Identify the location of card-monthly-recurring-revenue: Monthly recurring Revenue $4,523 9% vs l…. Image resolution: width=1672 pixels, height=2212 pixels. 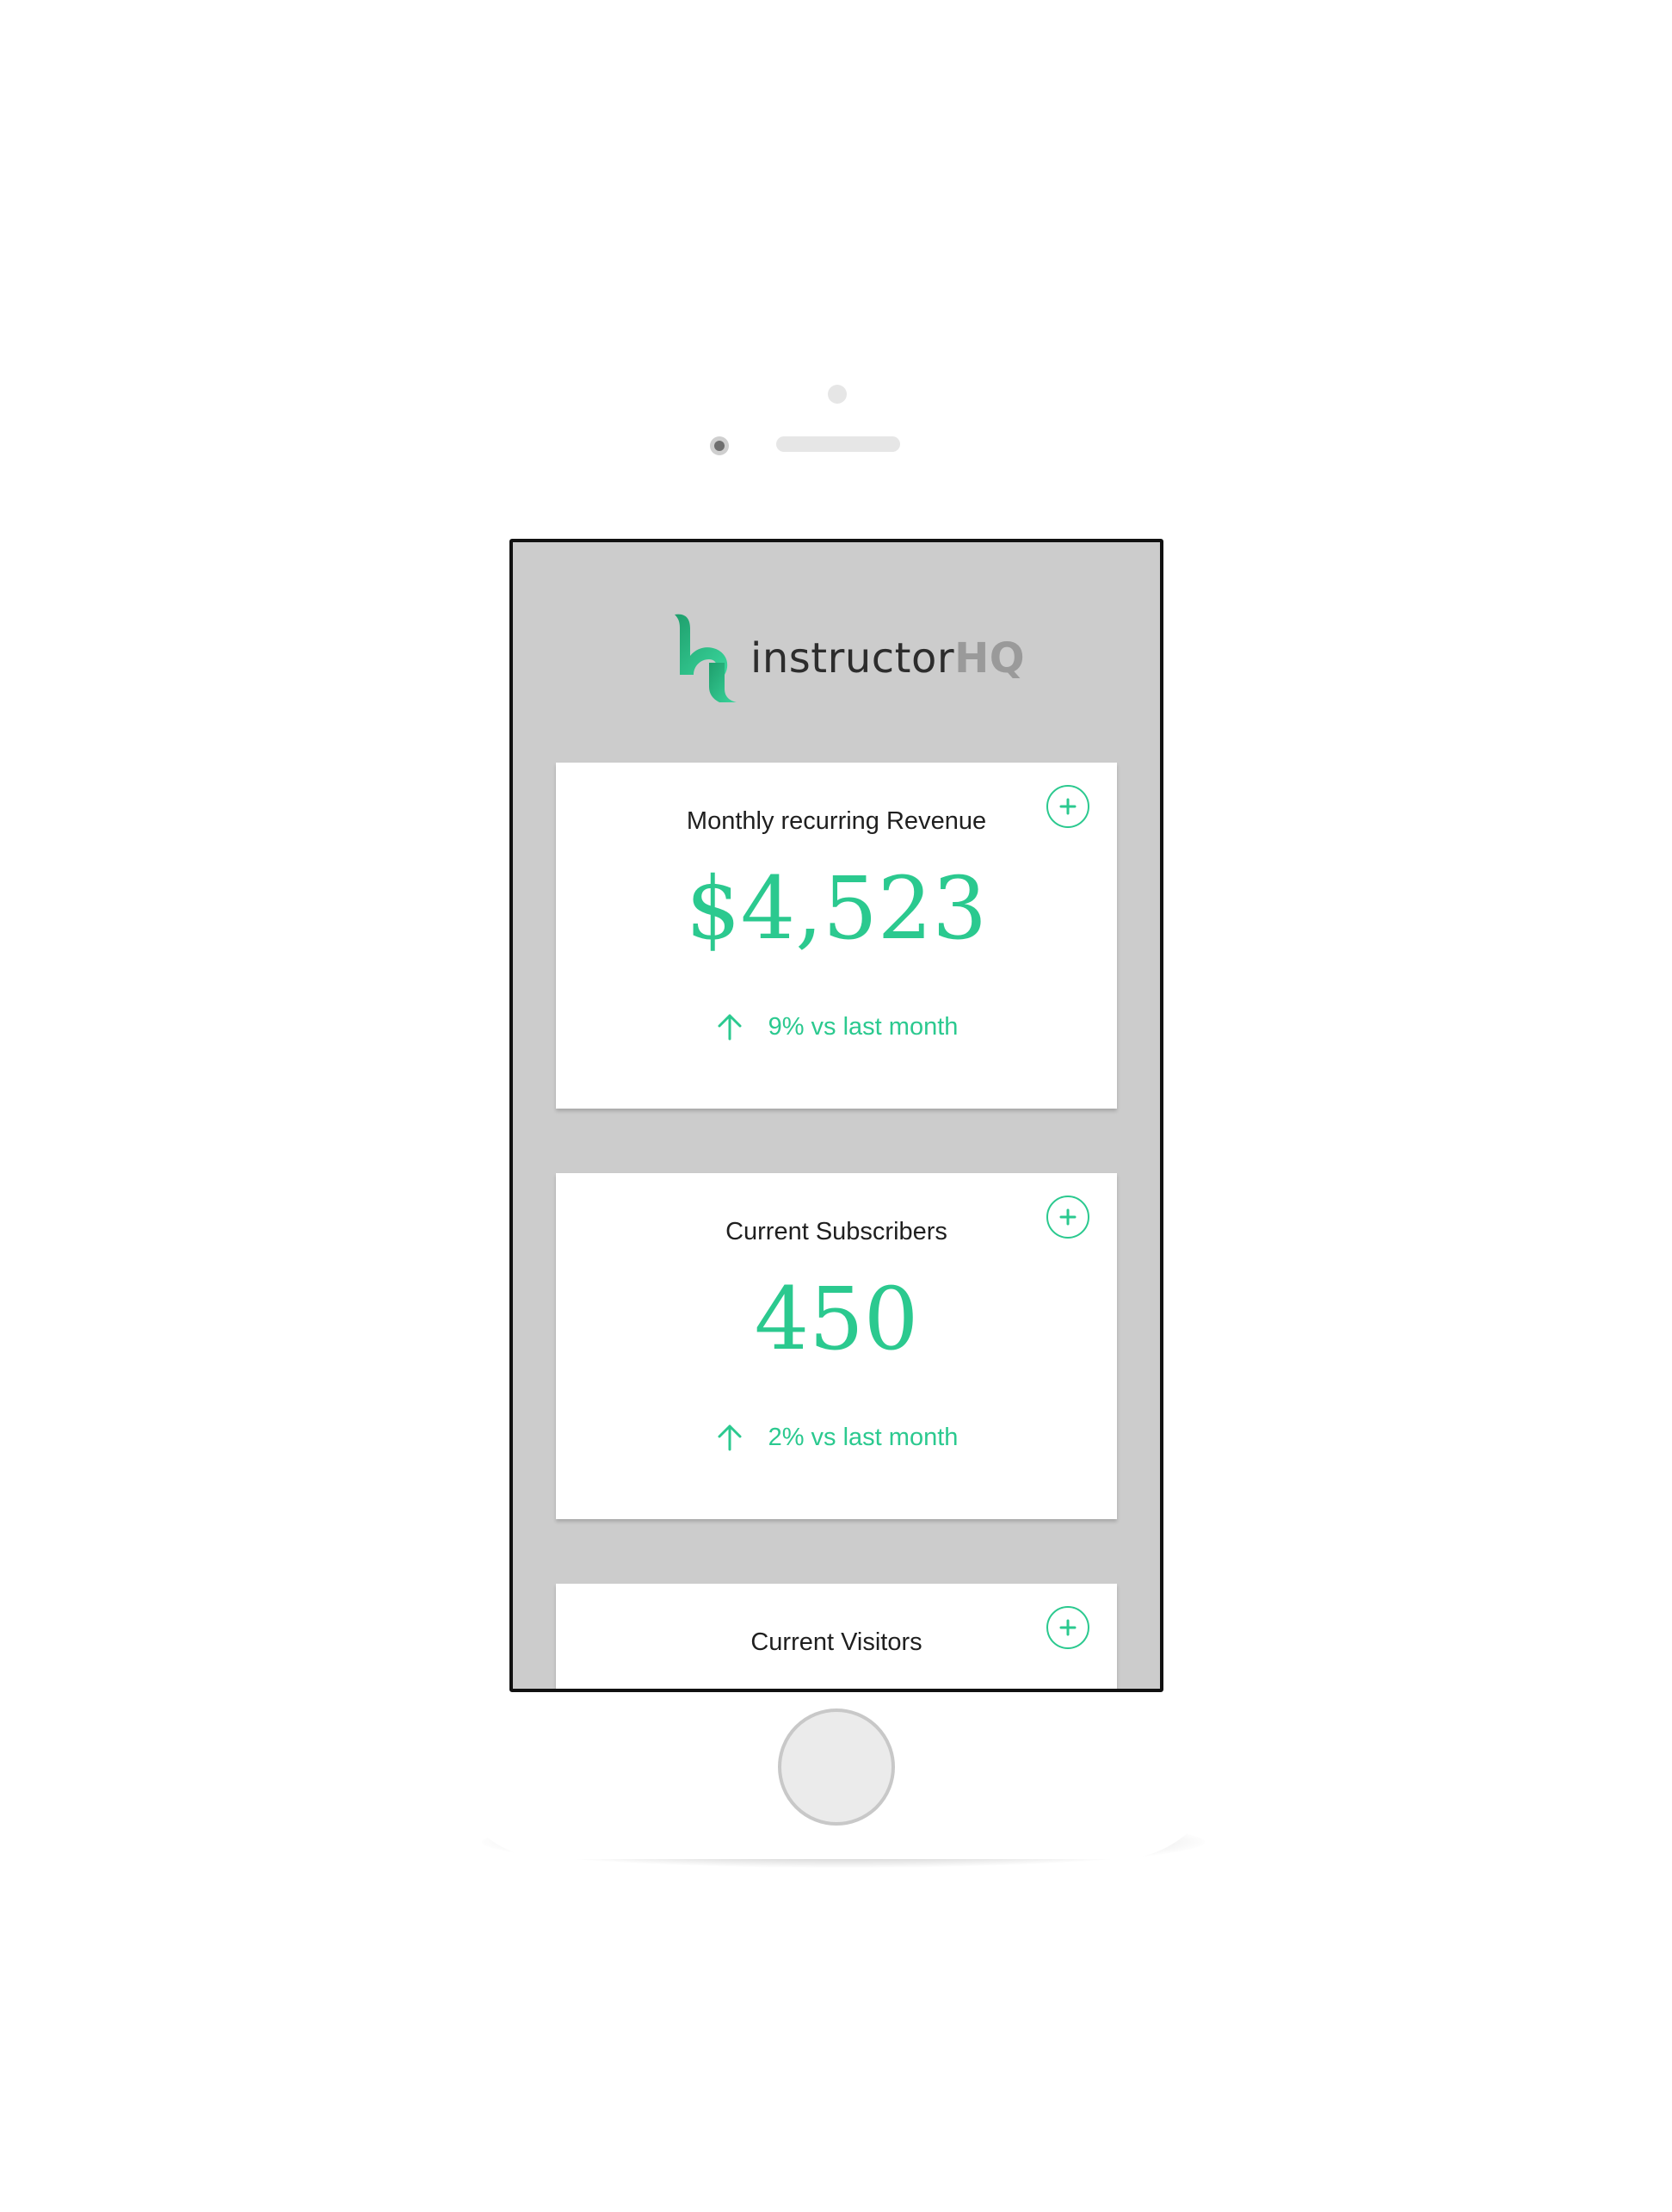
(836, 936).